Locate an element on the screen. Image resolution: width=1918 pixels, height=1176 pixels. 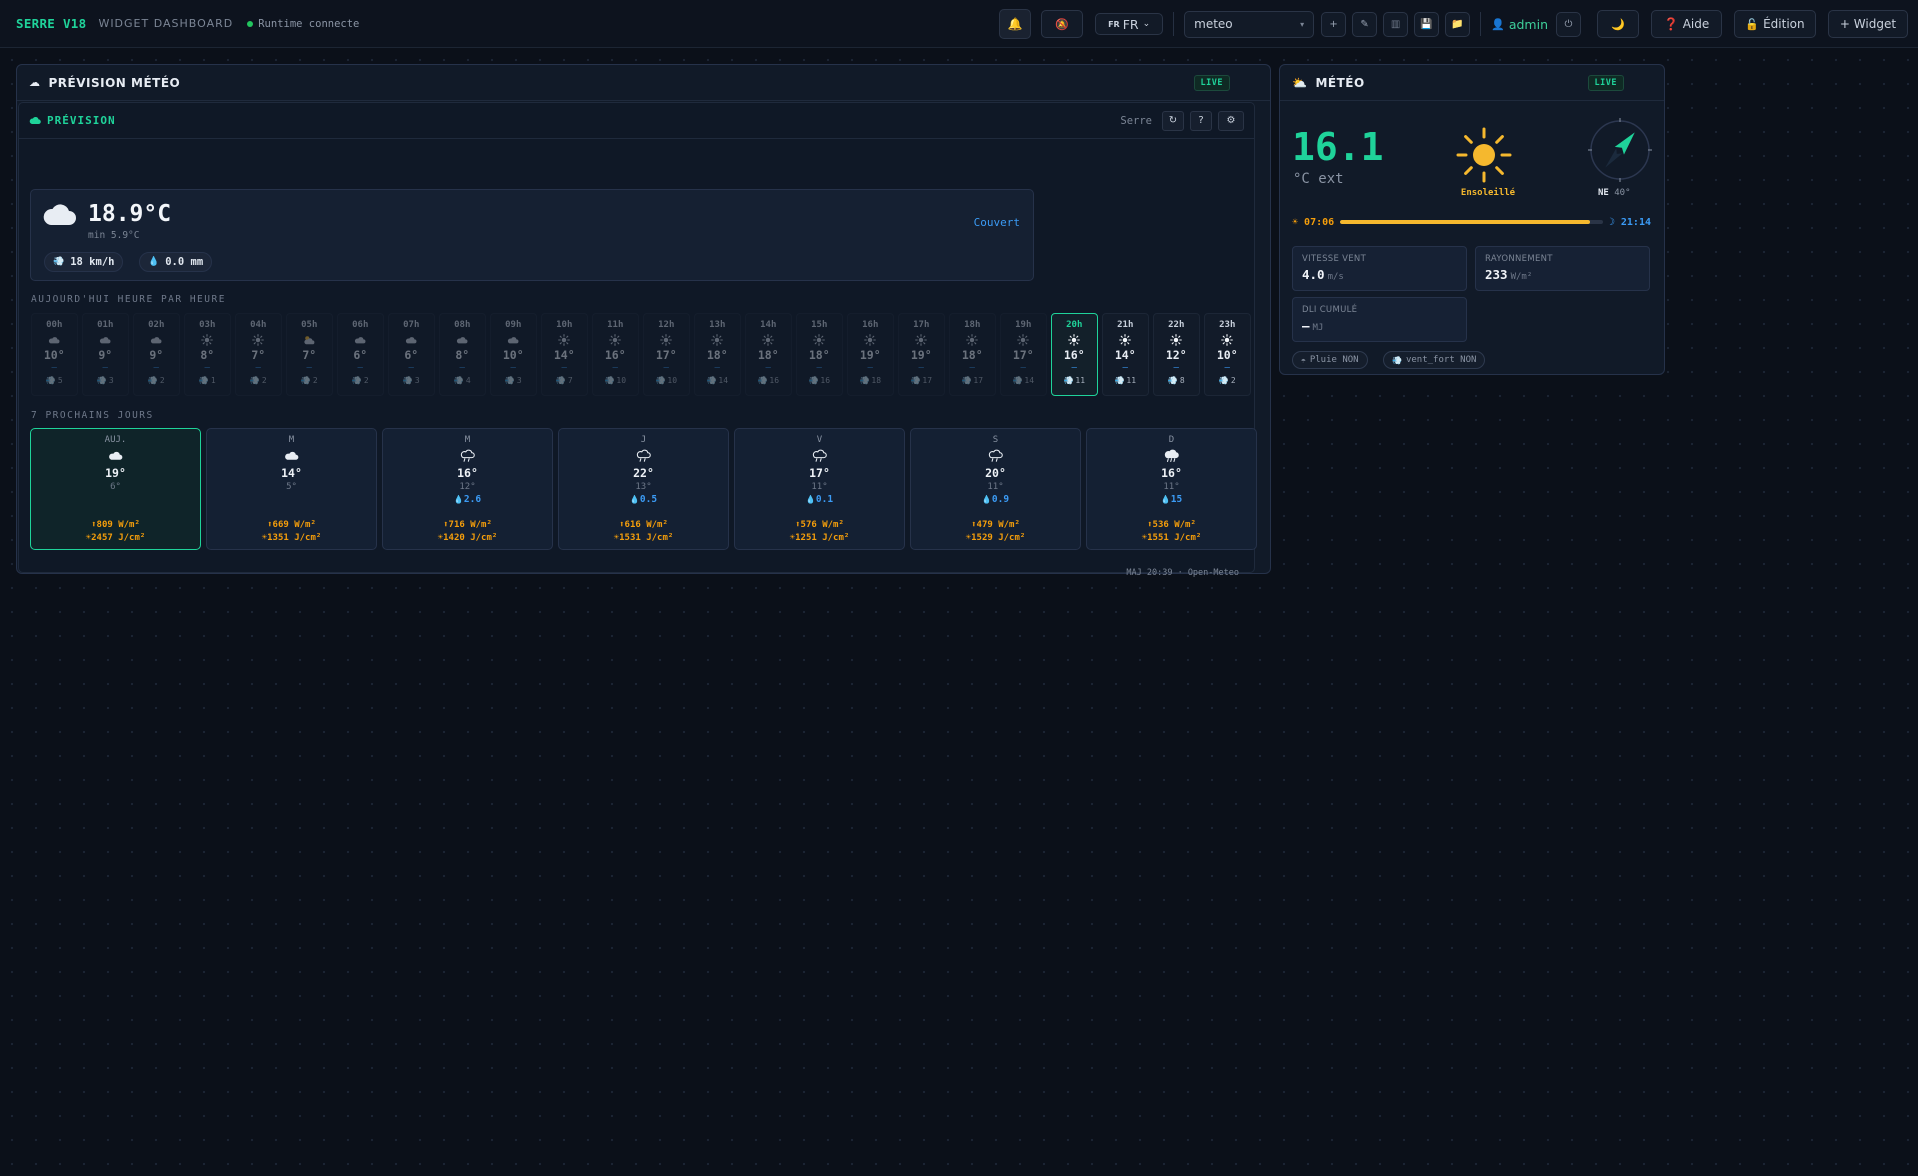
day-max-temperature: 20° is located at coordinates (995, 473).